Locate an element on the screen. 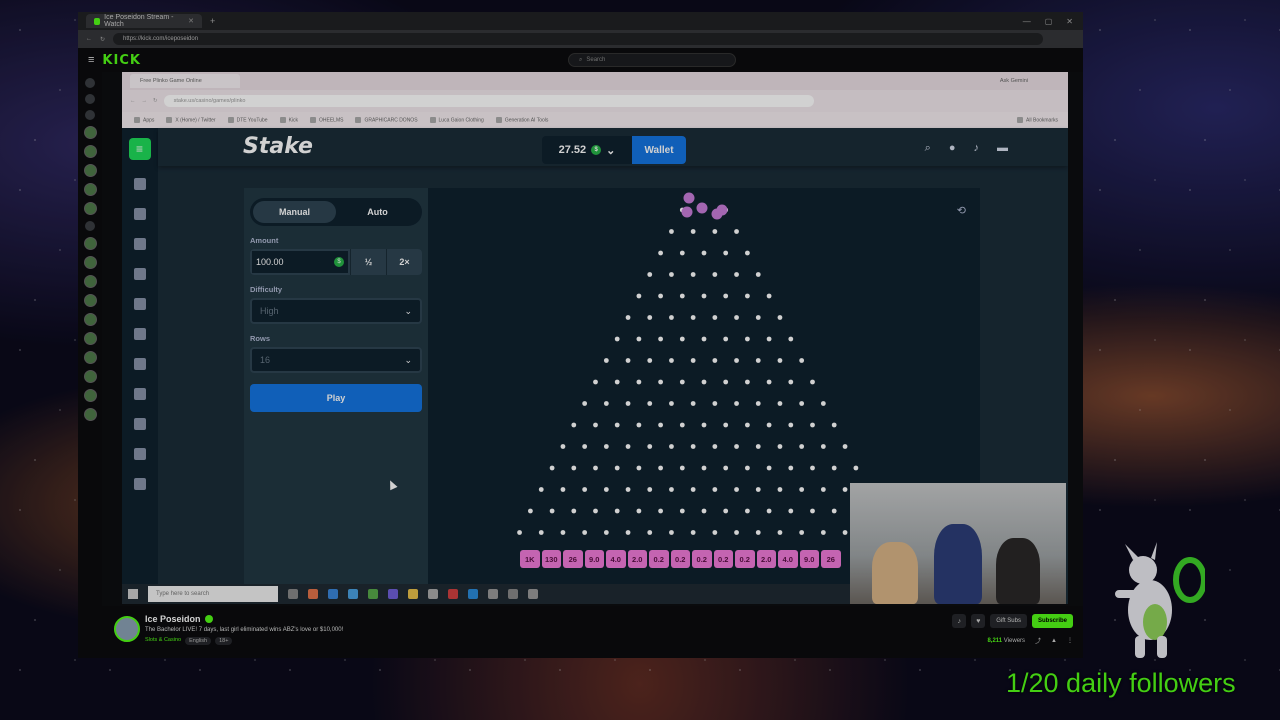 This screenshot has height=720, width=1280. share-icon: ⤴ is located at coordinates (1038, 640).